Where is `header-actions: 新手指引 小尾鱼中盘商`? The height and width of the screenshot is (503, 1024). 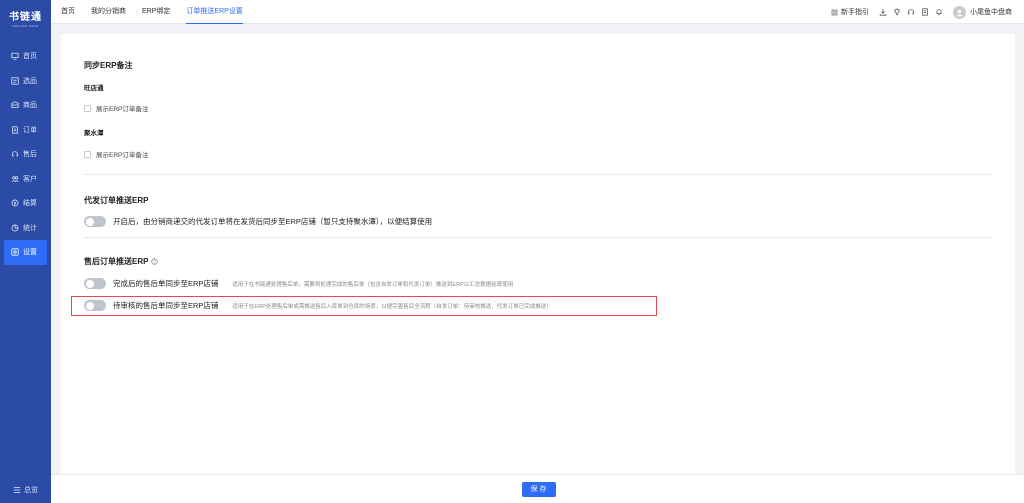
header-actions: 新手指引 小尾鱼中盘商 is located at coordinates (921, 12).